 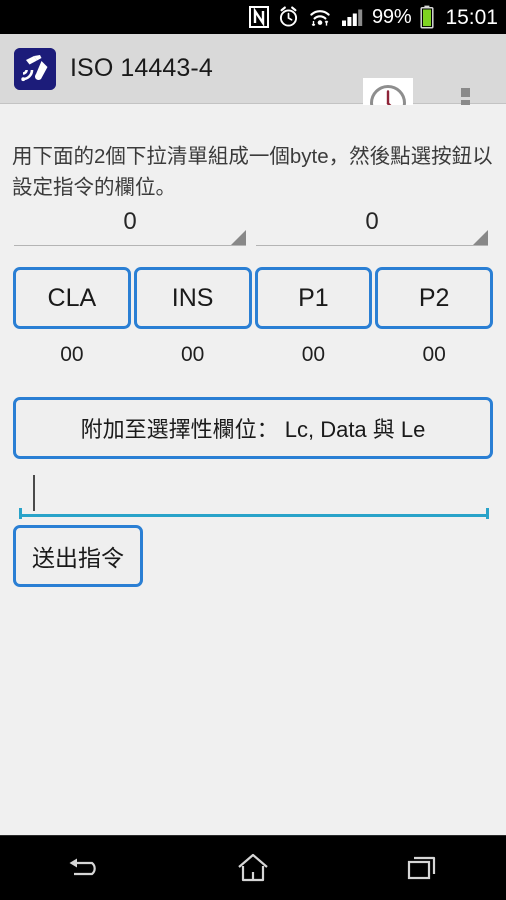 I want to click on nfc-tools-app-icon, so click(x=35, y=68).